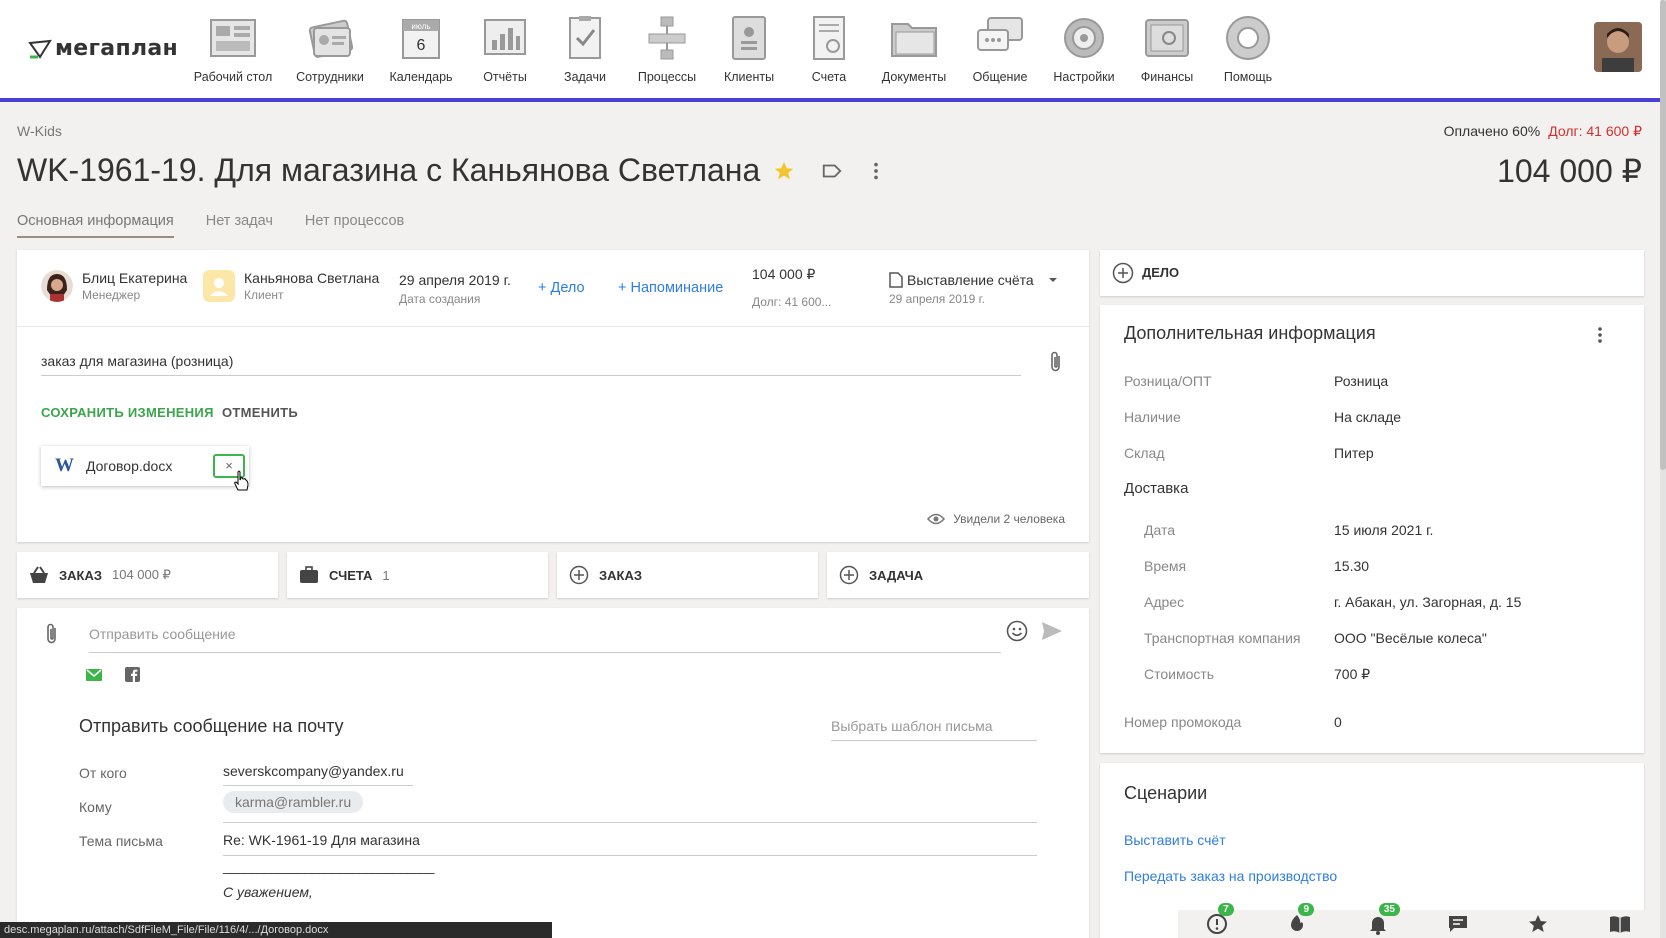 This screenshot has height=938, width=1666. Describe the element at coordinates (505, 37) in the screenshot. I see `reports-icon` at that location.